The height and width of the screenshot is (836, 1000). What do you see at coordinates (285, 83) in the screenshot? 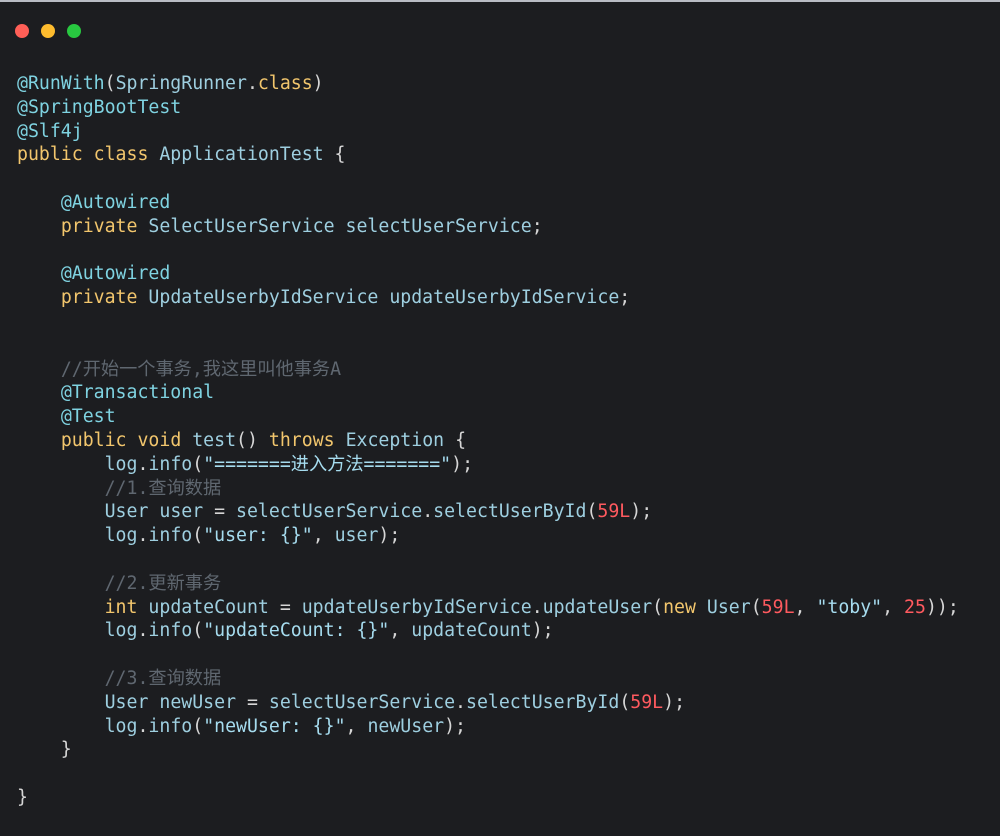
I see `code-token: class` at bounding box center [285, 83].